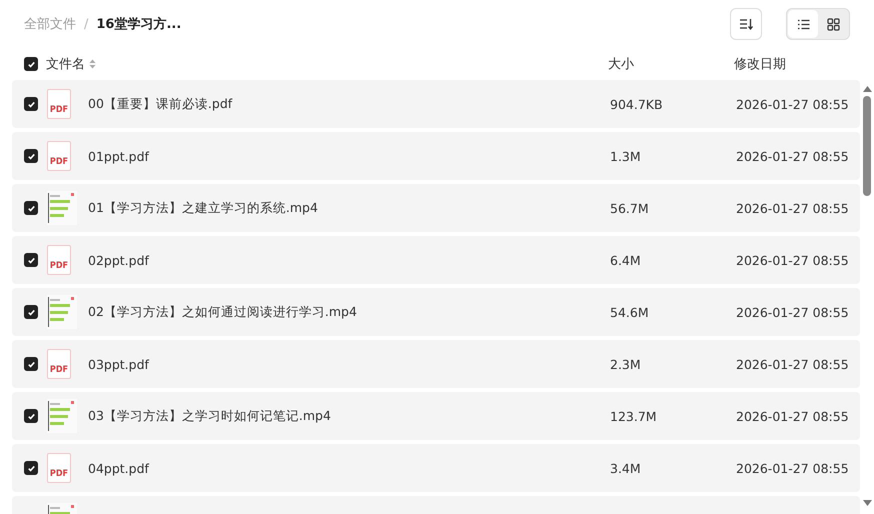 The height and width of the screenshot is (514, 874). What do you see at coordinates (210, 416) in the screenshot?
I see `file-name: 03【学习方法】之学习时如何记笔记.mp4` at bounding box center [210, 416].